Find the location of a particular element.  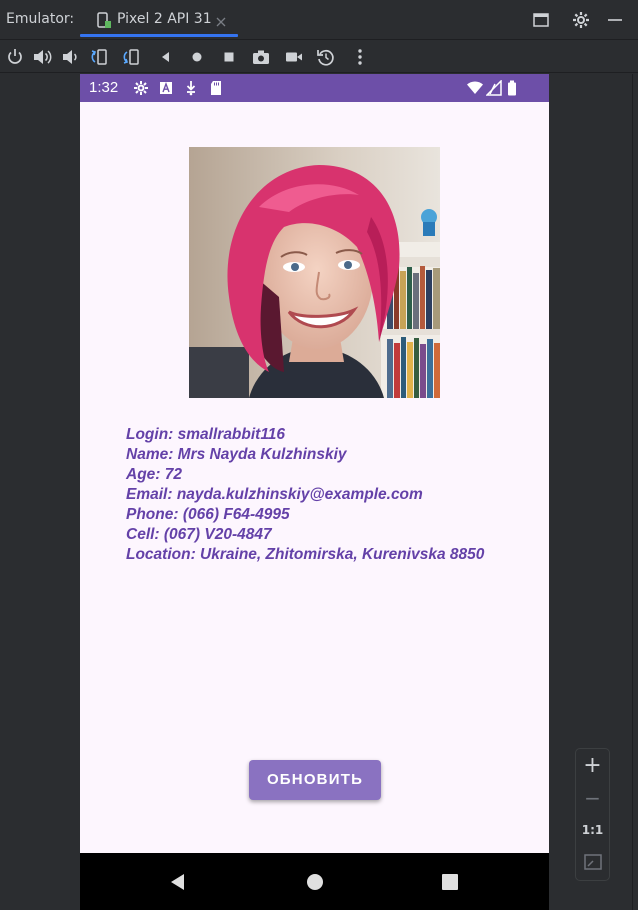

settings-icon is located at coordinates (141, 88).